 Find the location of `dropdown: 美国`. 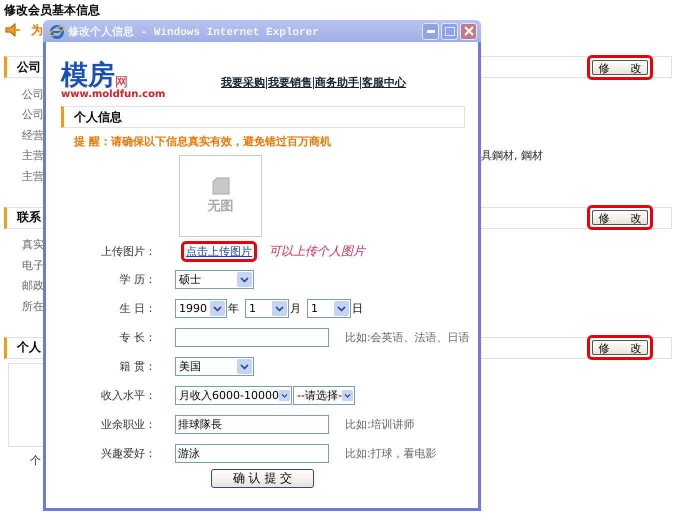

dropdown: 美国 is located at coordinates (214, 366).